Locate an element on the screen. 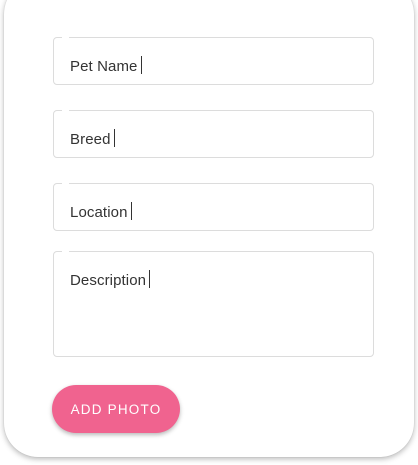 This screenshot has height=465, width=418. location-field: Location is located at coordinates (213, 207).